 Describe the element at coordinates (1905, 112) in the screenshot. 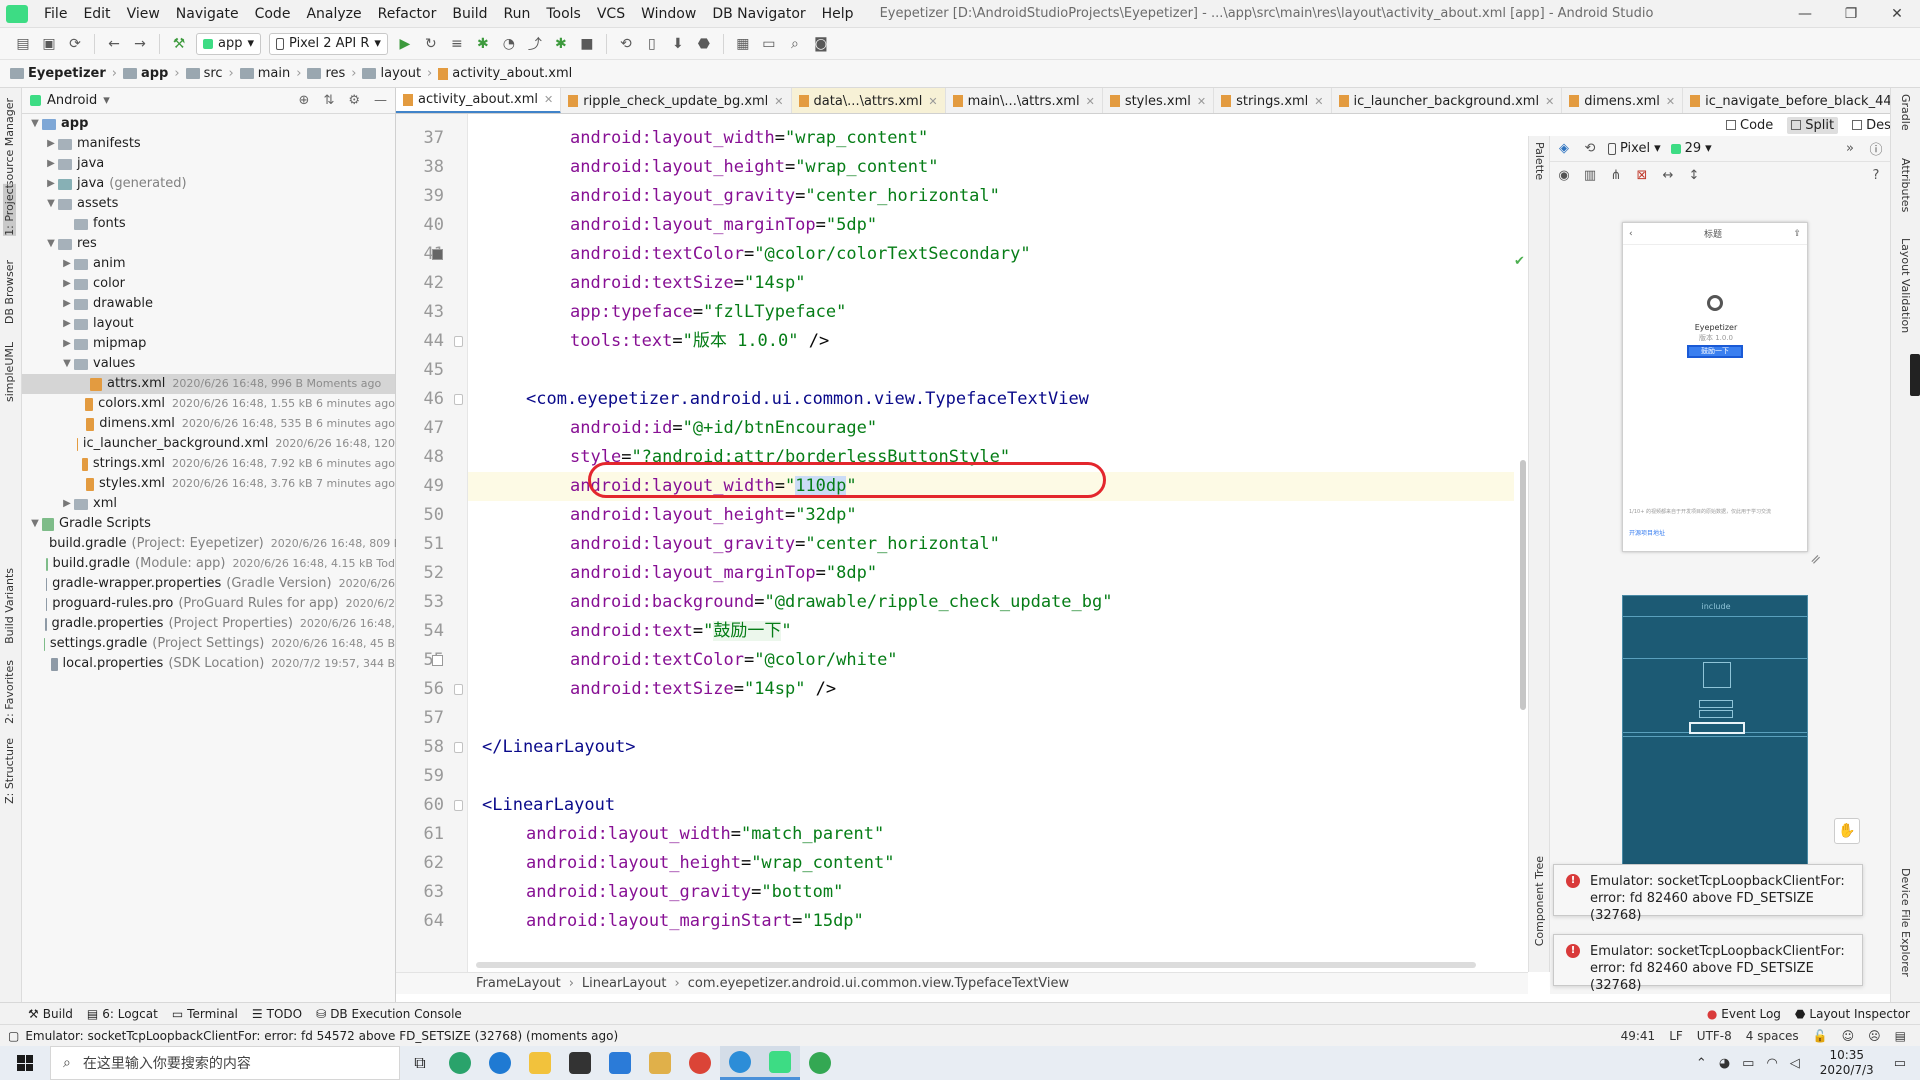

I see `tool-tab-gradle: Gradle` at that location.